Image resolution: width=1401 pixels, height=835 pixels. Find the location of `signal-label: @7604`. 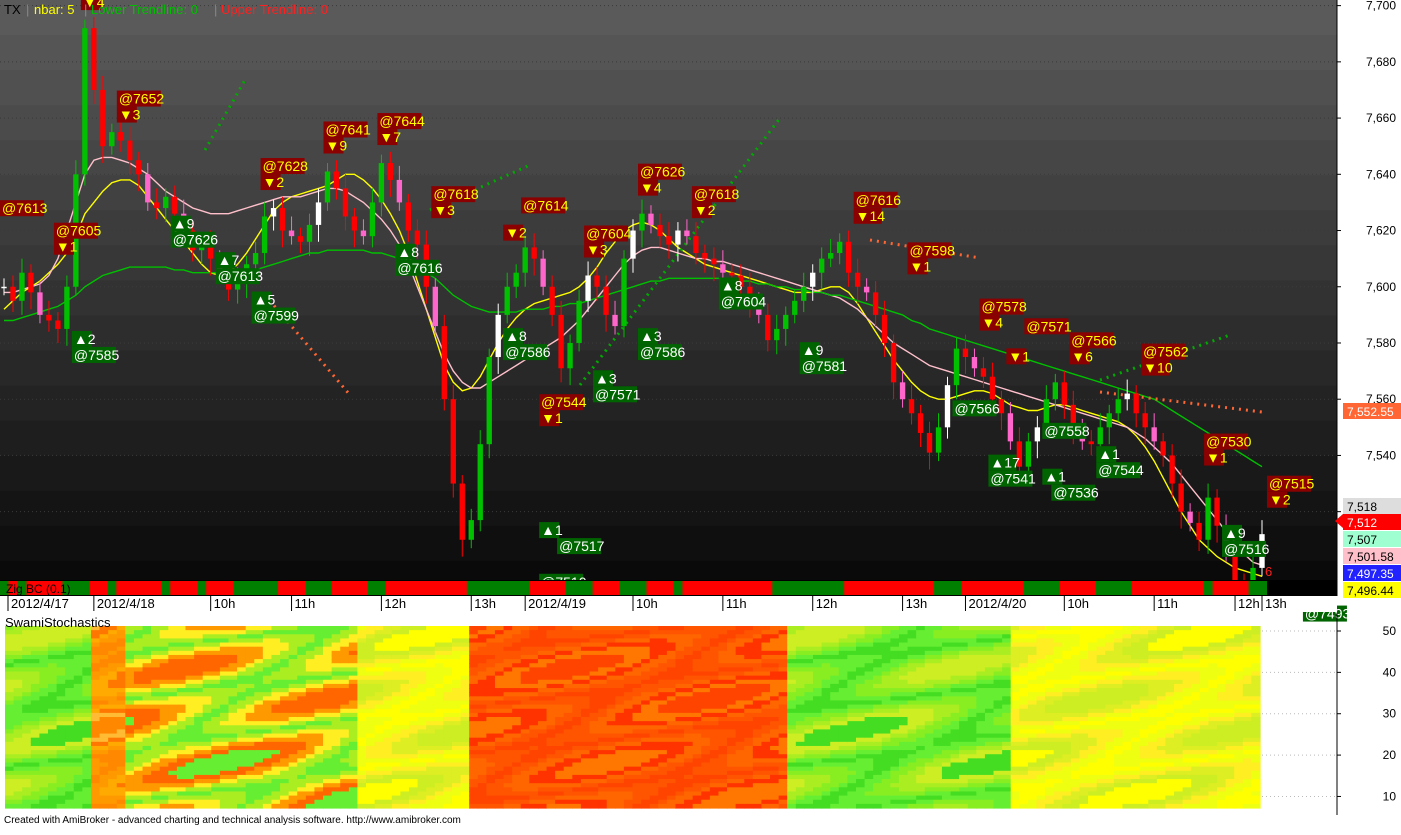

signal-label: @7604 is located at coordinates (744, 302).